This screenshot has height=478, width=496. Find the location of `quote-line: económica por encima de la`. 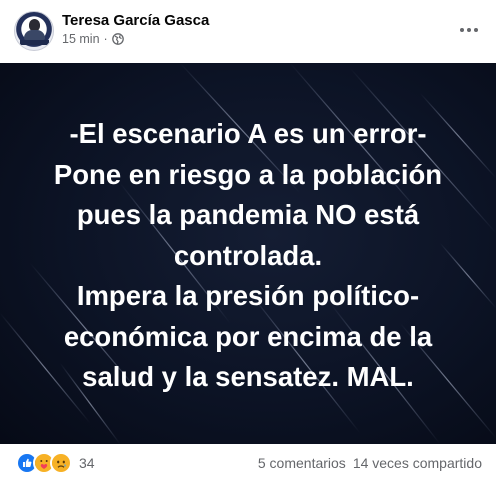

quote-line: económica por encima de la is located at coordinates (248, 336).